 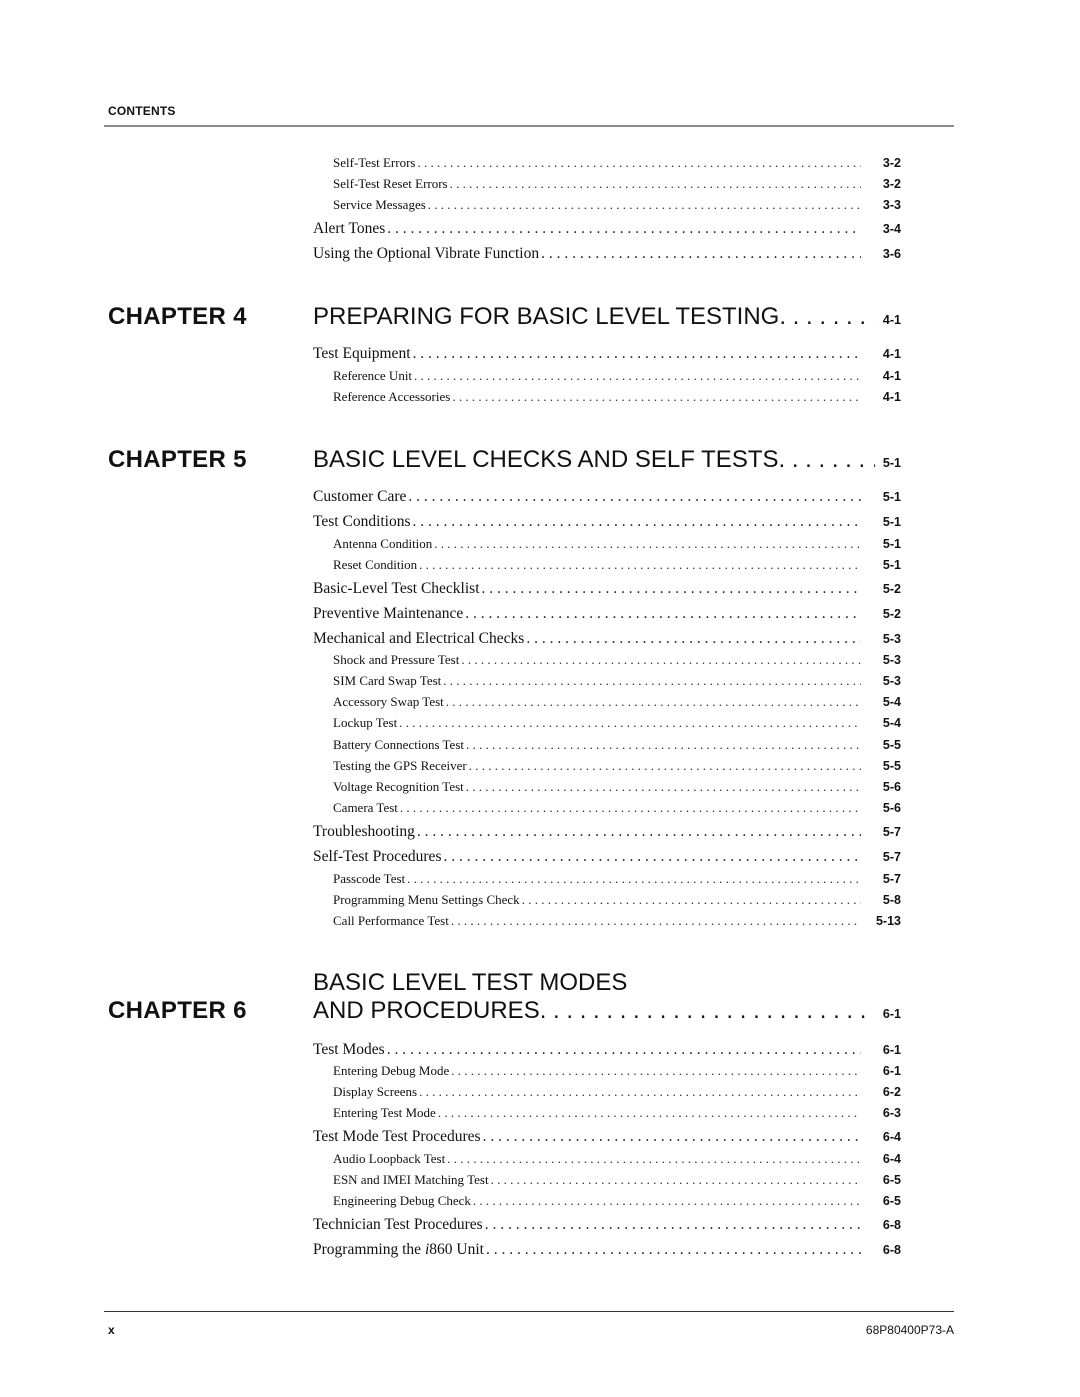 I want to click on toc-entry: Passcode Test 5-7, so click(x=617, y=879).